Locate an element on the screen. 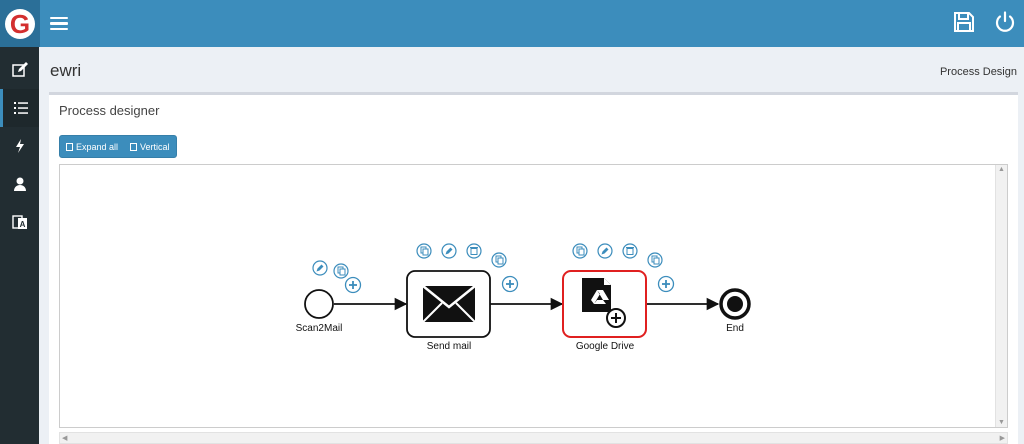 This screenshot has height=444, width=1024. top-bar: G is located at coordinates (512, 23).